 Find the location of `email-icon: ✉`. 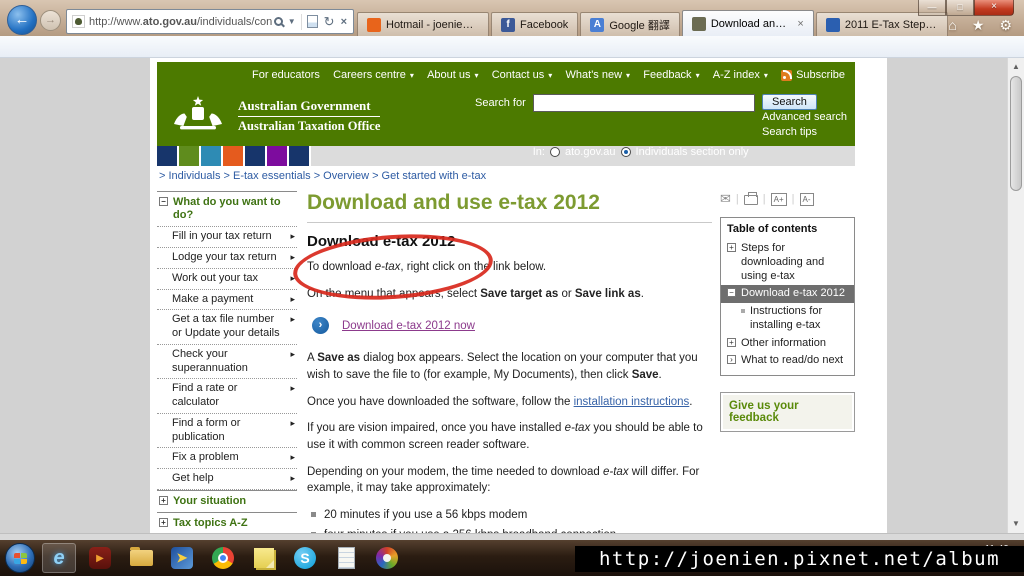

email-icon: ✉ is located at coordinates (725, 199).